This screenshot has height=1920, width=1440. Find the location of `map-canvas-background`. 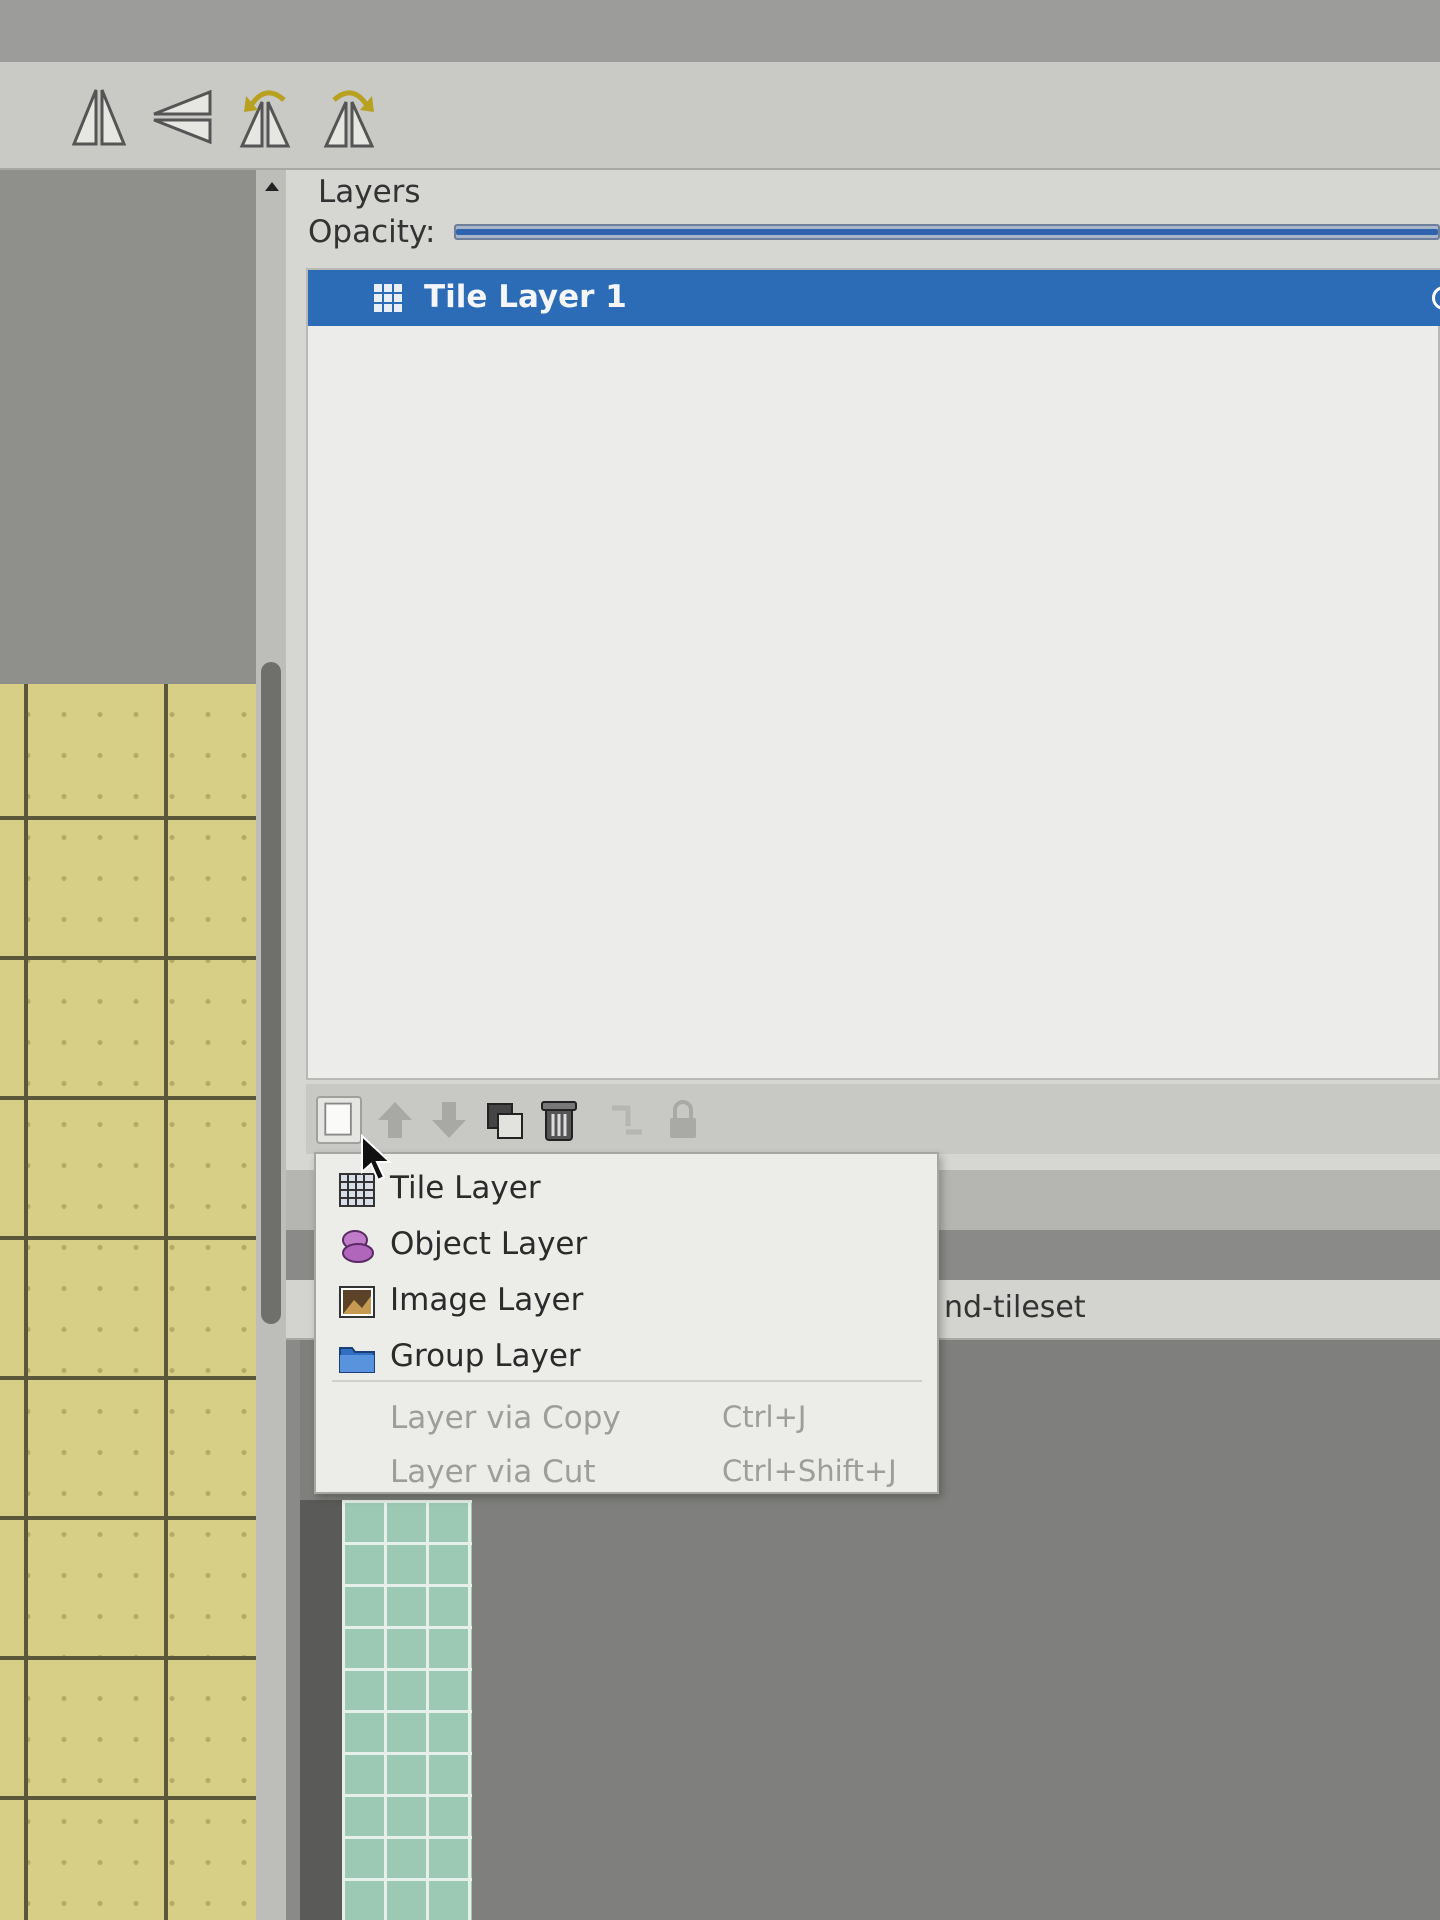

map-canvas-background is located at coordinates (128, 427).